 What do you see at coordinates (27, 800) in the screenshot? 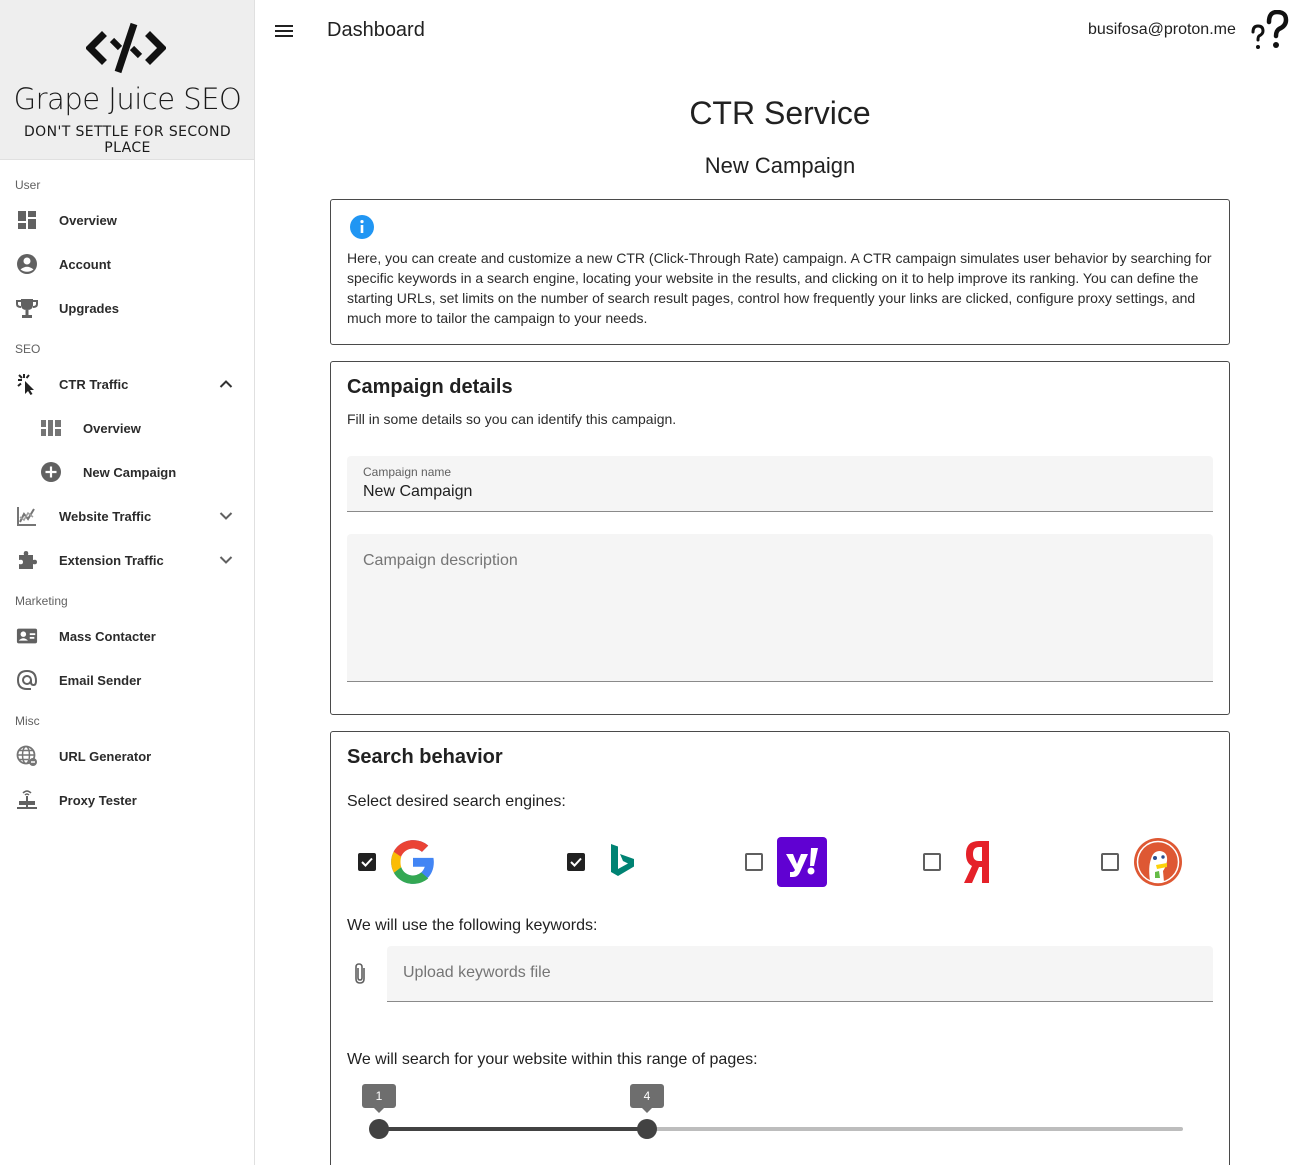
I see `network-icon` at bounding box center [27, 800].